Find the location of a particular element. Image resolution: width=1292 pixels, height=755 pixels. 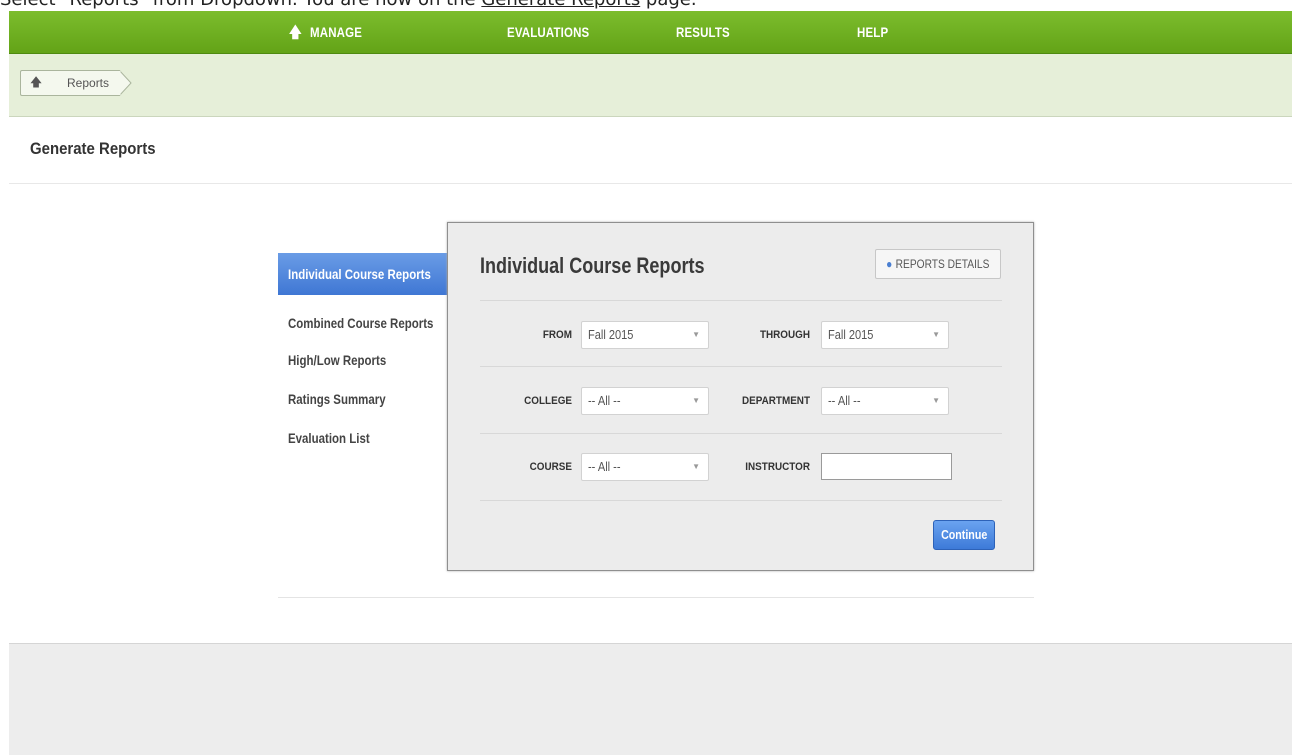

department-select: -- All -- ▼ is located at coordinates (885, 401).